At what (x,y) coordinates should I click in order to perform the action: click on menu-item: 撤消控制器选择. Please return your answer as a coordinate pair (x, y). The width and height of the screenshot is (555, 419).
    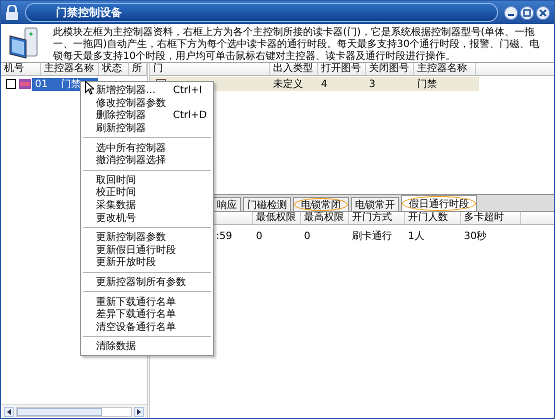
    Looking at the image, I should click on (132, 160).